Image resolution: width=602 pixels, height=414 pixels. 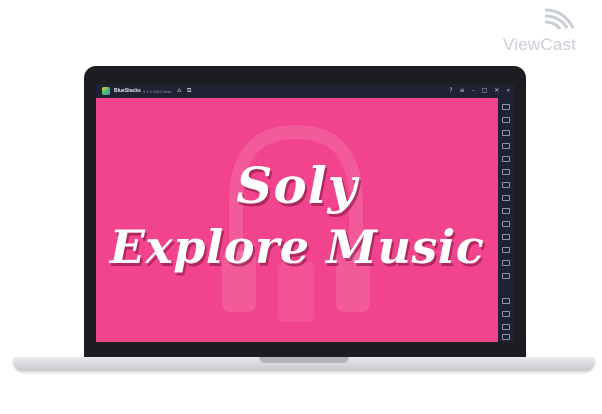 What do you see at coordinates (179, 91) in the screenshot?
I see `home-icon: ⌂` at bounding box center [179, 91].